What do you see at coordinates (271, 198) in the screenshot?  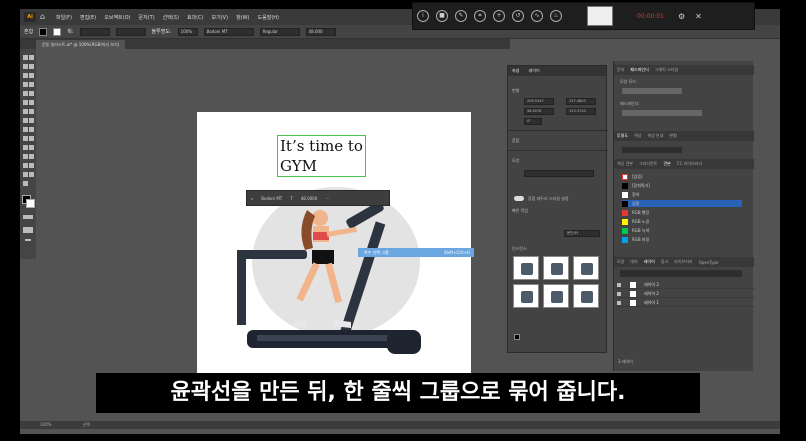 I see `font-family-select: Bodoni MT` at bounding box center [271, 198].